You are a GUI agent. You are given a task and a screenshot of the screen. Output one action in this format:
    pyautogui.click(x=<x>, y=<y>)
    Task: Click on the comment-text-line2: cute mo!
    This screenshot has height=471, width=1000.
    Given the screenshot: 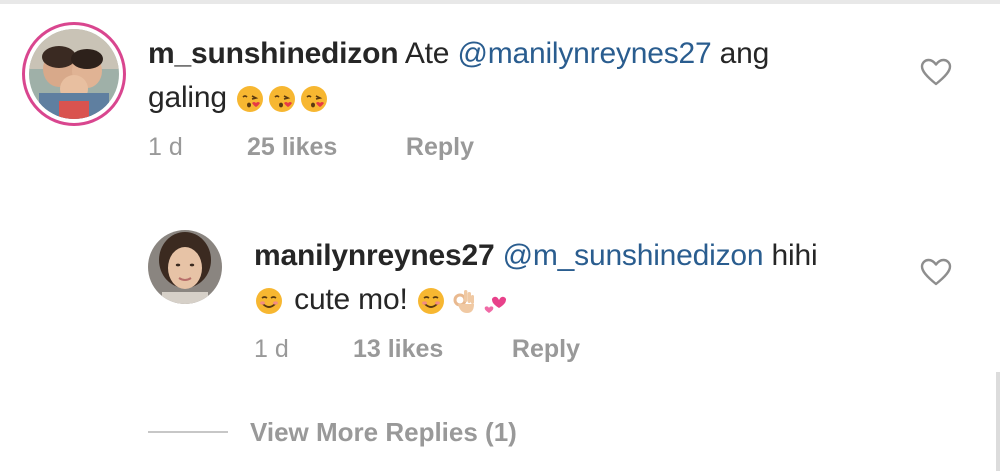 What is the action you would take?
    pyautogui.click(x=574, y=300)
    